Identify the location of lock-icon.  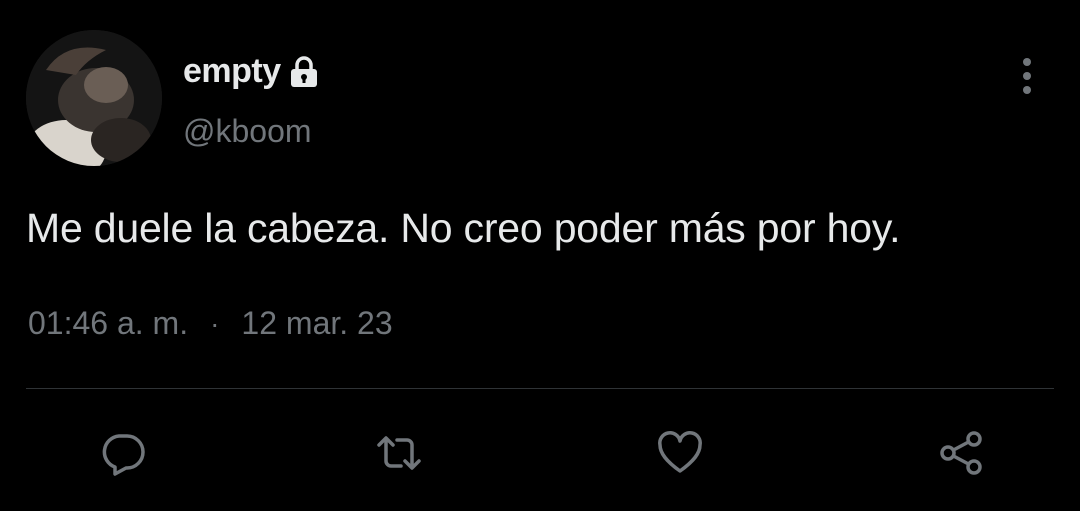
(303, 71).